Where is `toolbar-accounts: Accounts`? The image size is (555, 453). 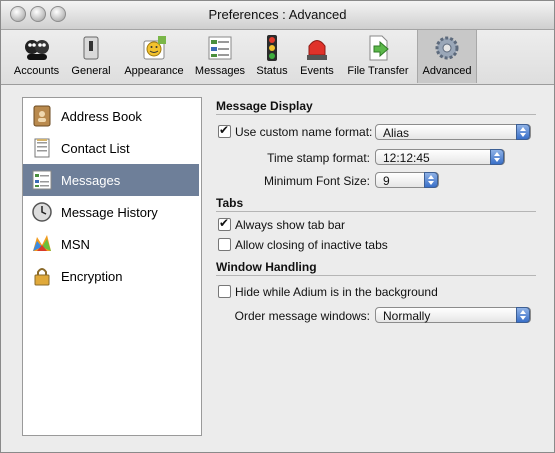
toolbar-accounts: Accounts is located at coordinates (36, 56).